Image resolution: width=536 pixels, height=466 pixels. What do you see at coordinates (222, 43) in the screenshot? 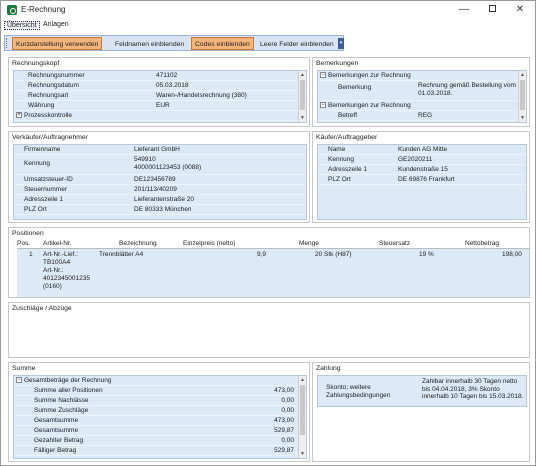
I see `codes-button: Codes einblenden` at bounding box center [222, 43].